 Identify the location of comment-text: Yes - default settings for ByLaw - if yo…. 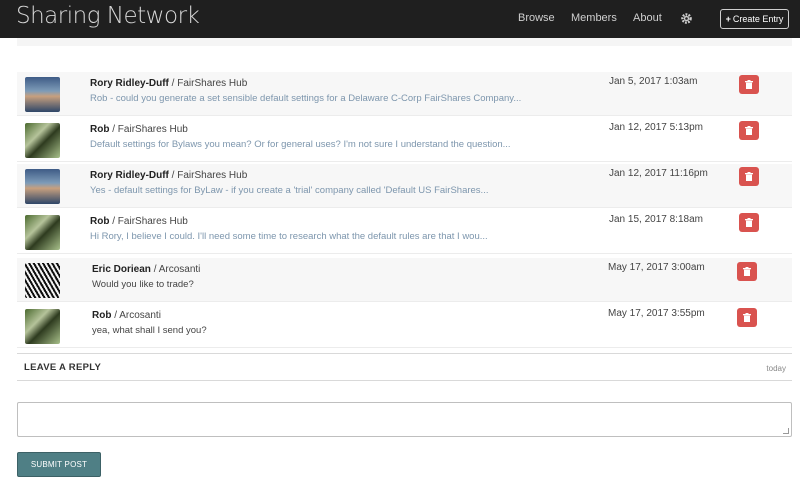
(340, 190).